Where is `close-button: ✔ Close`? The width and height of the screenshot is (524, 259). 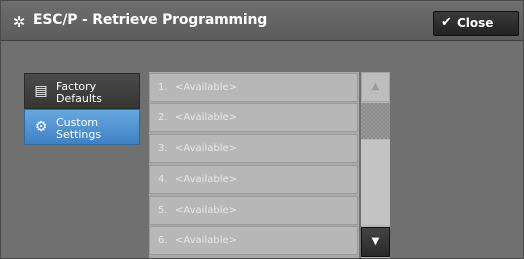
close-button: ✔ Close is located at coordinates (476, 23).